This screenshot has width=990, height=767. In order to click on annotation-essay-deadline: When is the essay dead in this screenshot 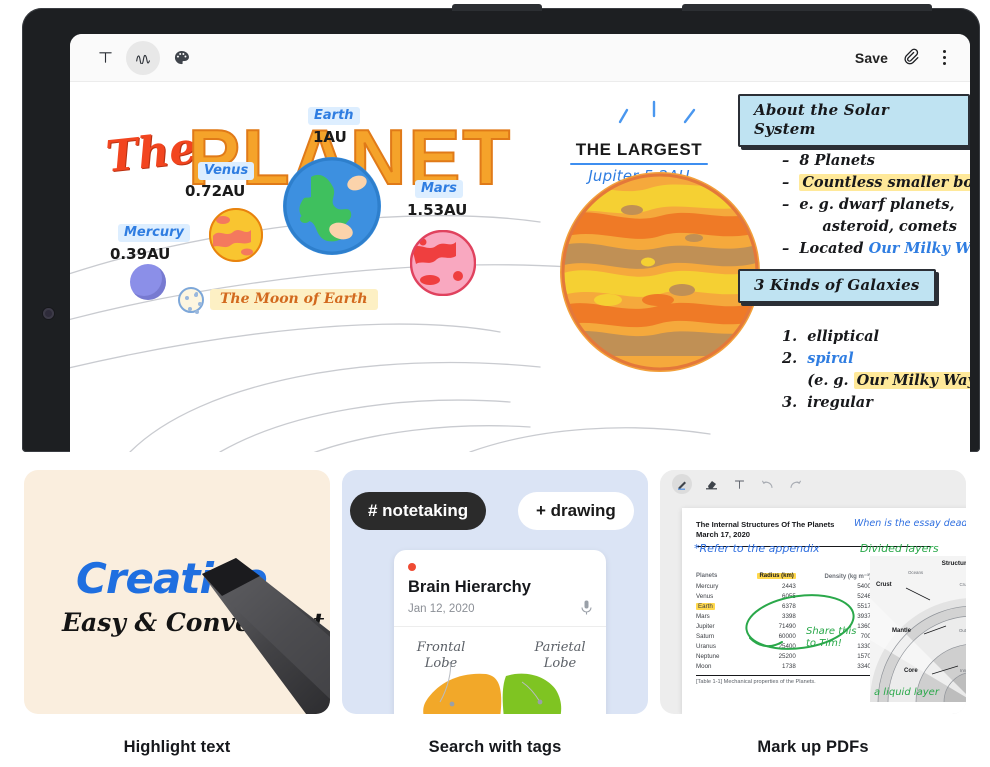, I will do `click(910, 523)`.